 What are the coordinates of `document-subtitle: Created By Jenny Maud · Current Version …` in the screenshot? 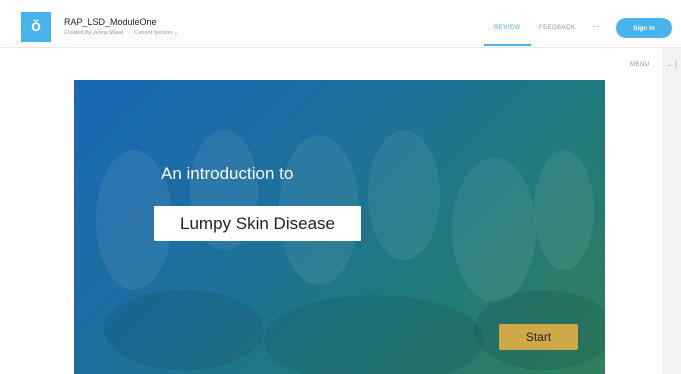 It's located at (121, 33).